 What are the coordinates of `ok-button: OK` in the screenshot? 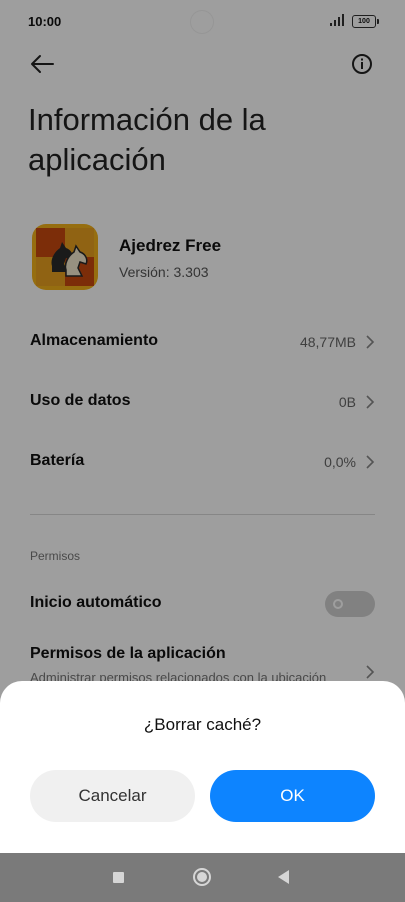 It's located at (292, 796).